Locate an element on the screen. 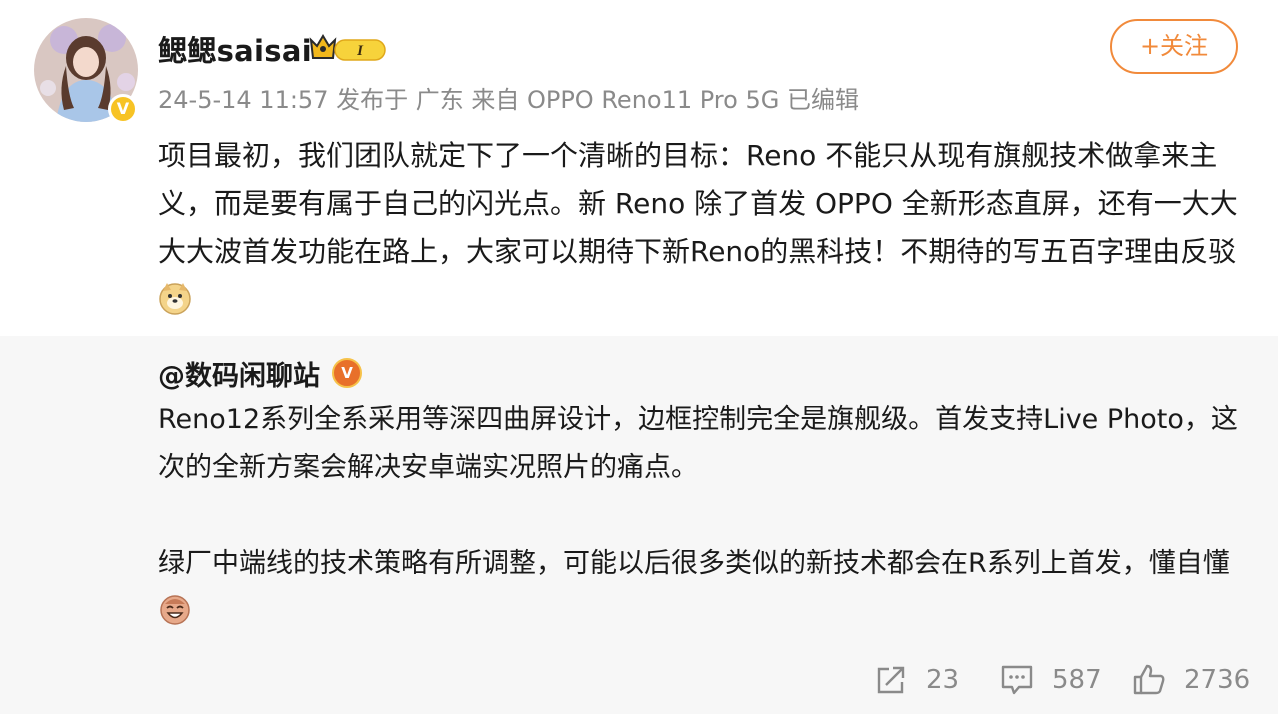  share-action: 23 is located at coordinates (916, 680).